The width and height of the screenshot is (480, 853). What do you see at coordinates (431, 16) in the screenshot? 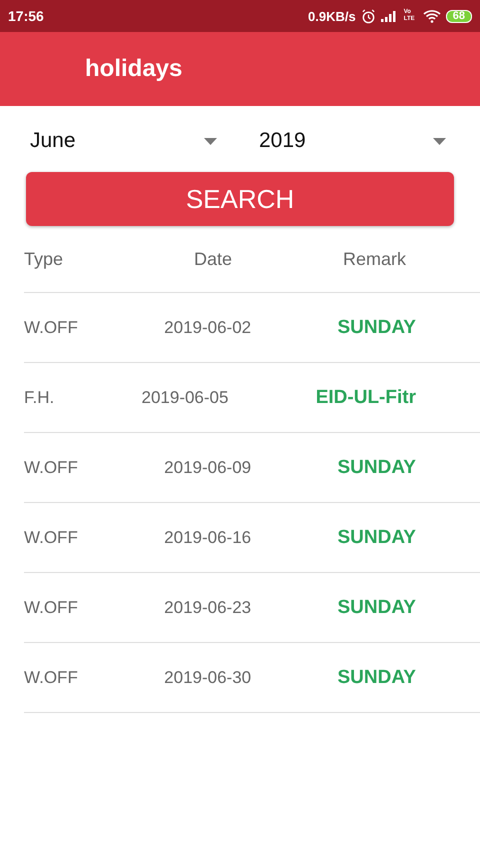
I see `wifi-icon` at bounding box center [431, 16].